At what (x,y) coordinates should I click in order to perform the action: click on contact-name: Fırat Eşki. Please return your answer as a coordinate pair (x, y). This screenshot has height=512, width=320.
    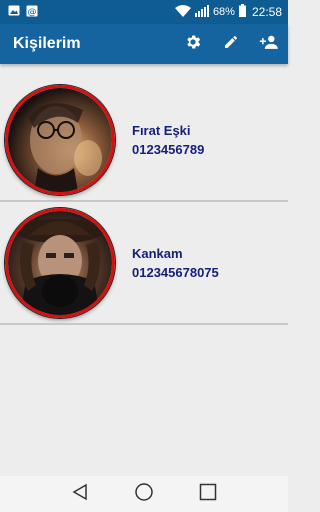
    Looking at the image, I should click on (161, 130).